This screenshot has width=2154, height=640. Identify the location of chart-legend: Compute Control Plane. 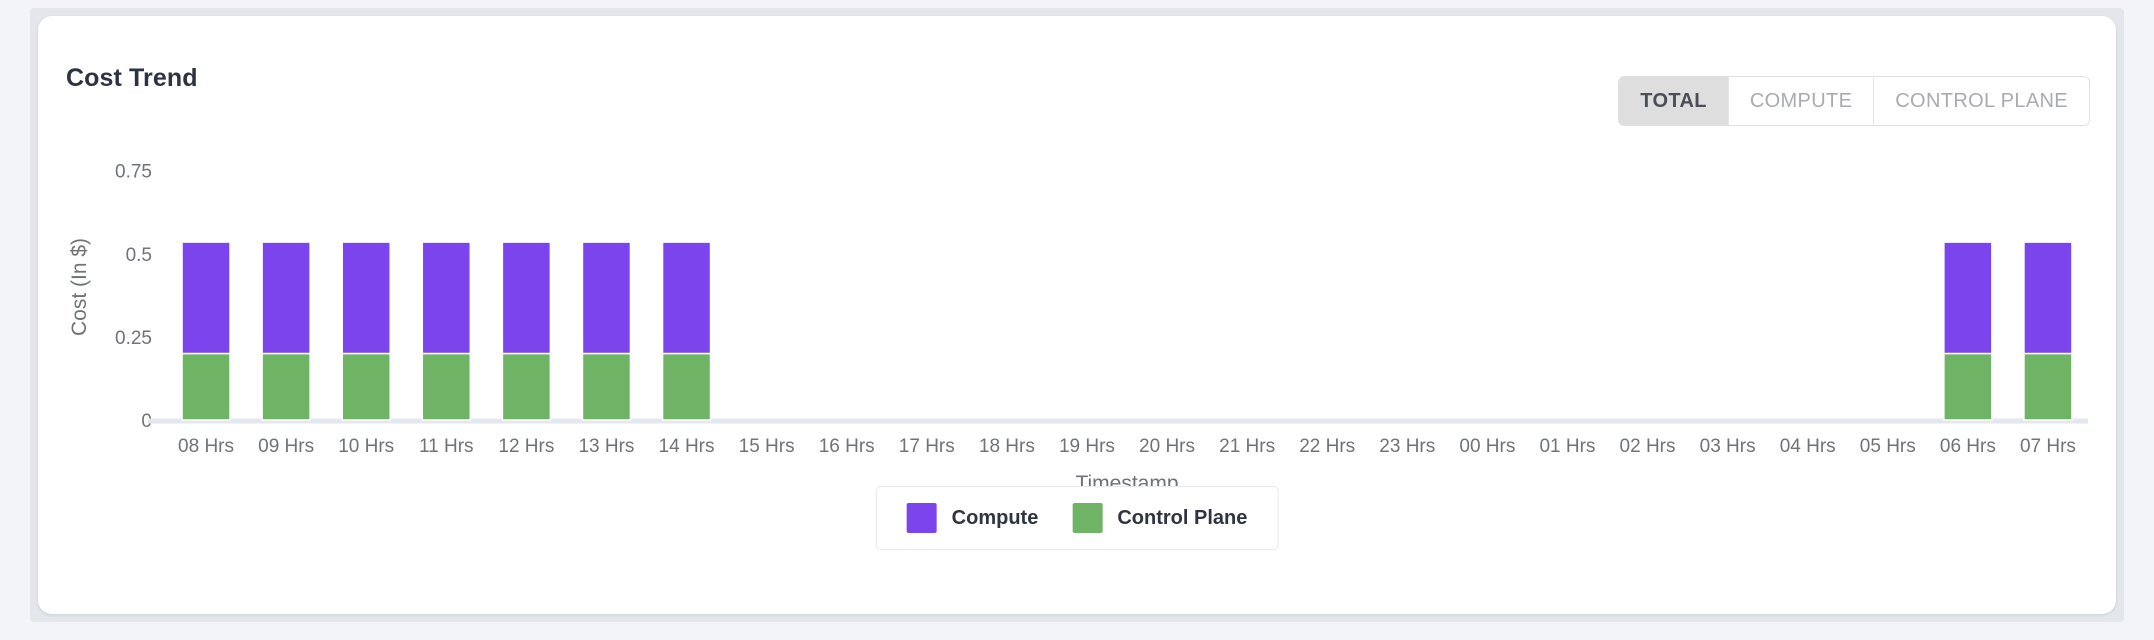
(1077, 518).